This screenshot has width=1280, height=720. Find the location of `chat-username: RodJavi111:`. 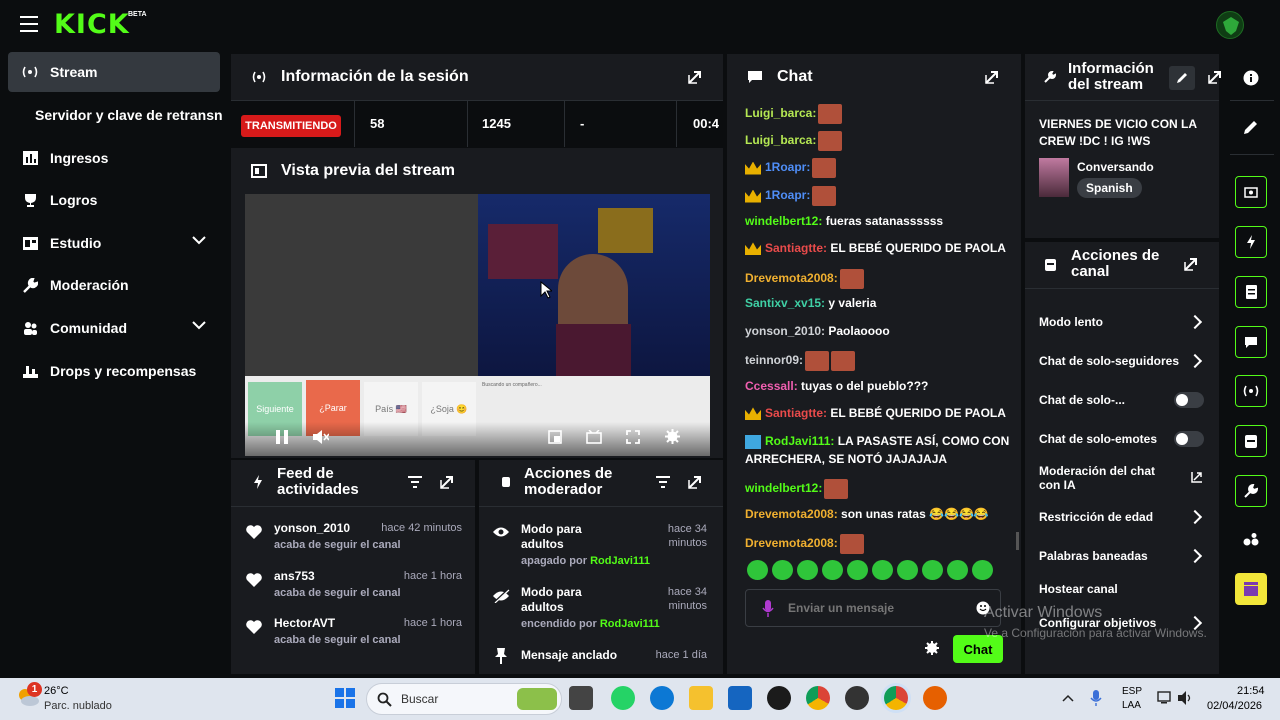

chat-username: RodJavi111: is located at coordinates (799, 441).